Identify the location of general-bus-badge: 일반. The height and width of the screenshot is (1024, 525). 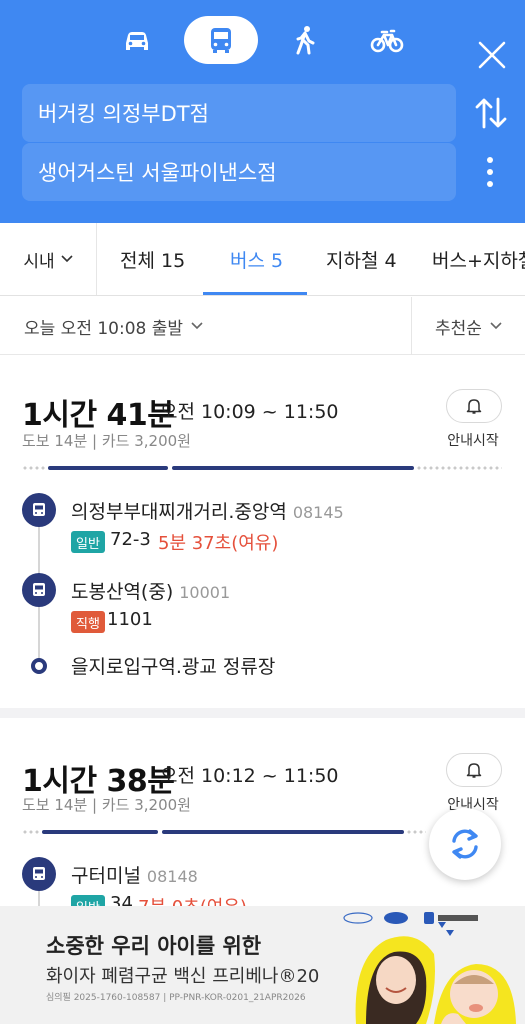
(88, 542).